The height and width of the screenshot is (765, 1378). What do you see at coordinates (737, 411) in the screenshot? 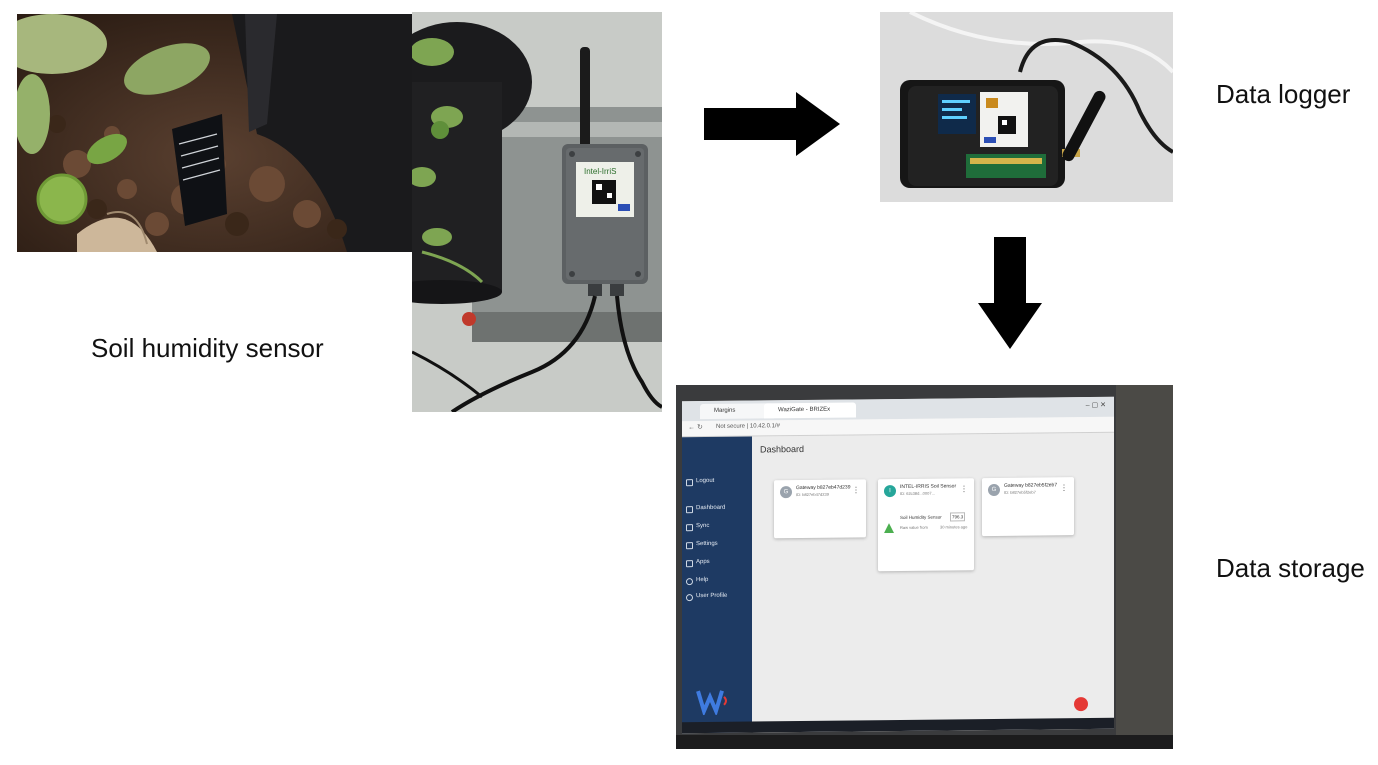
I see `browser-tab-1: Margins` at bounding box center [737, 411].